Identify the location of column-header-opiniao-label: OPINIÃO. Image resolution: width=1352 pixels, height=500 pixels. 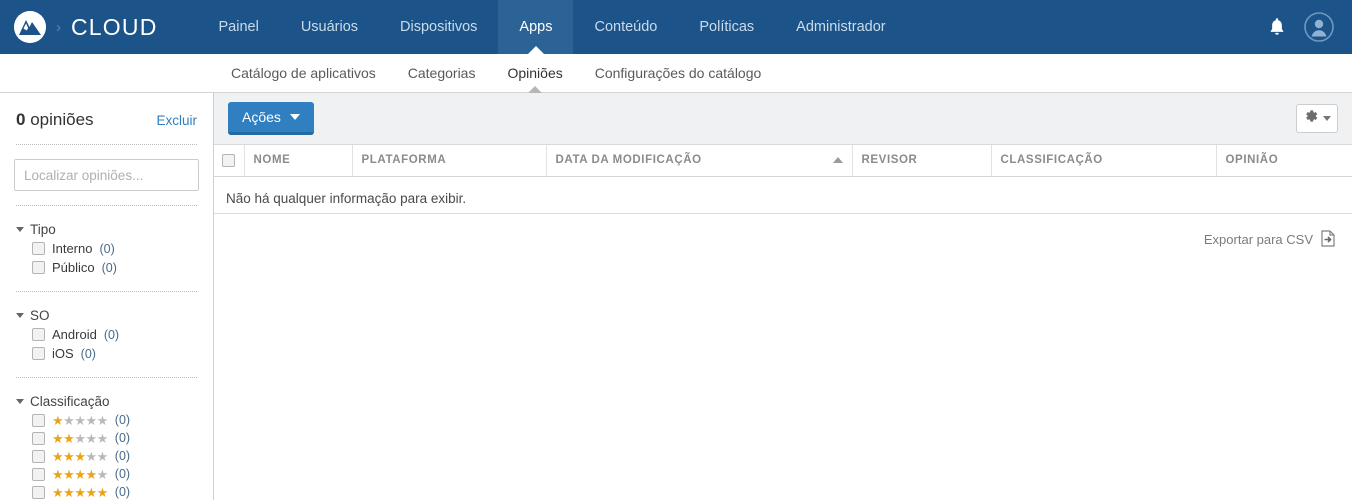
(1252, 160).